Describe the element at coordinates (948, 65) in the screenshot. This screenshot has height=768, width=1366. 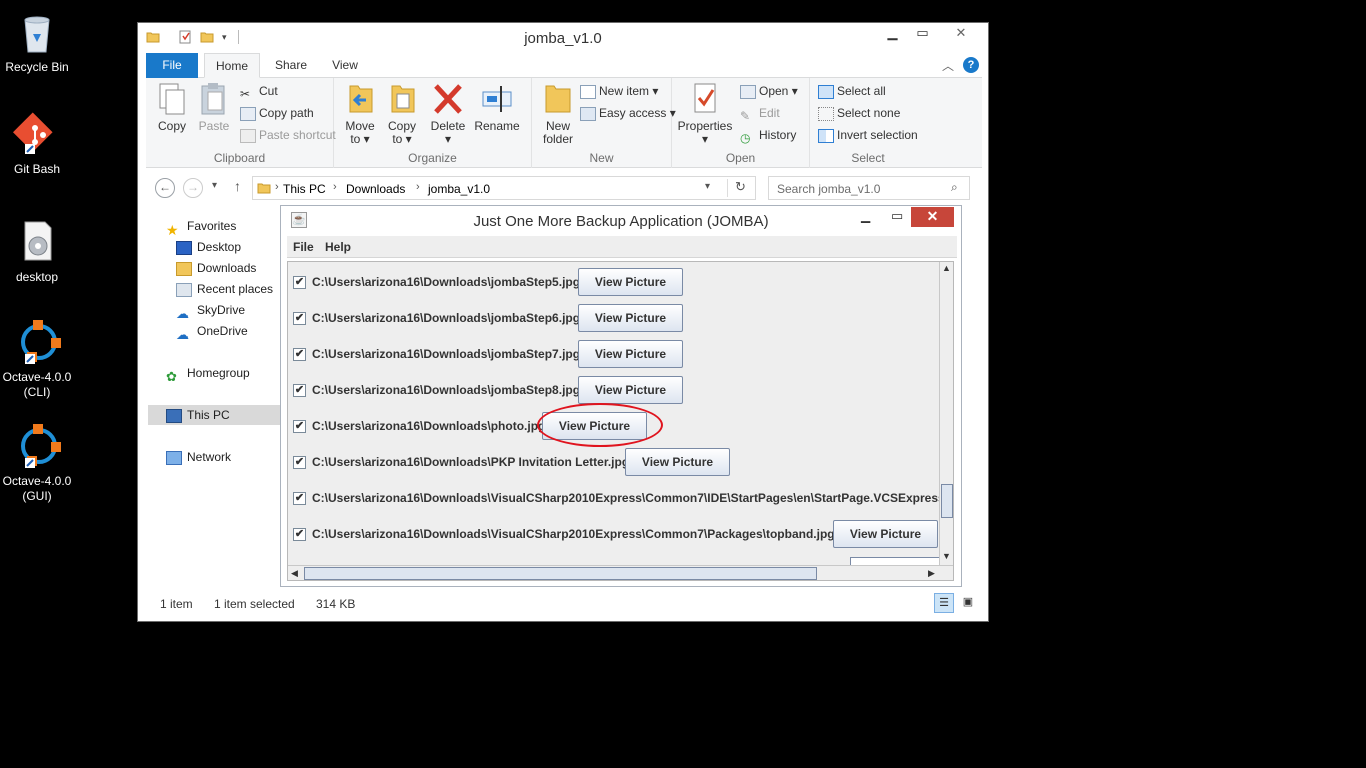
I see `collapse-ribbon-icon: ︿` at that location.